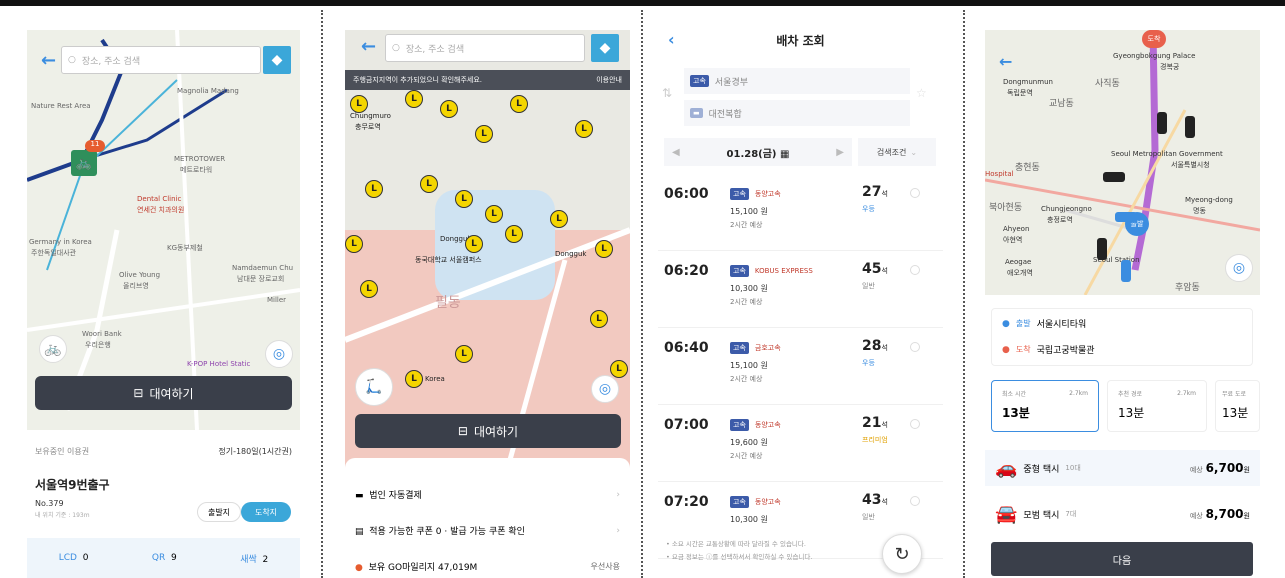 The height and width of the screenshot is (578, 1285). I want to click on taxi-car-icon, so click(1162, 123).